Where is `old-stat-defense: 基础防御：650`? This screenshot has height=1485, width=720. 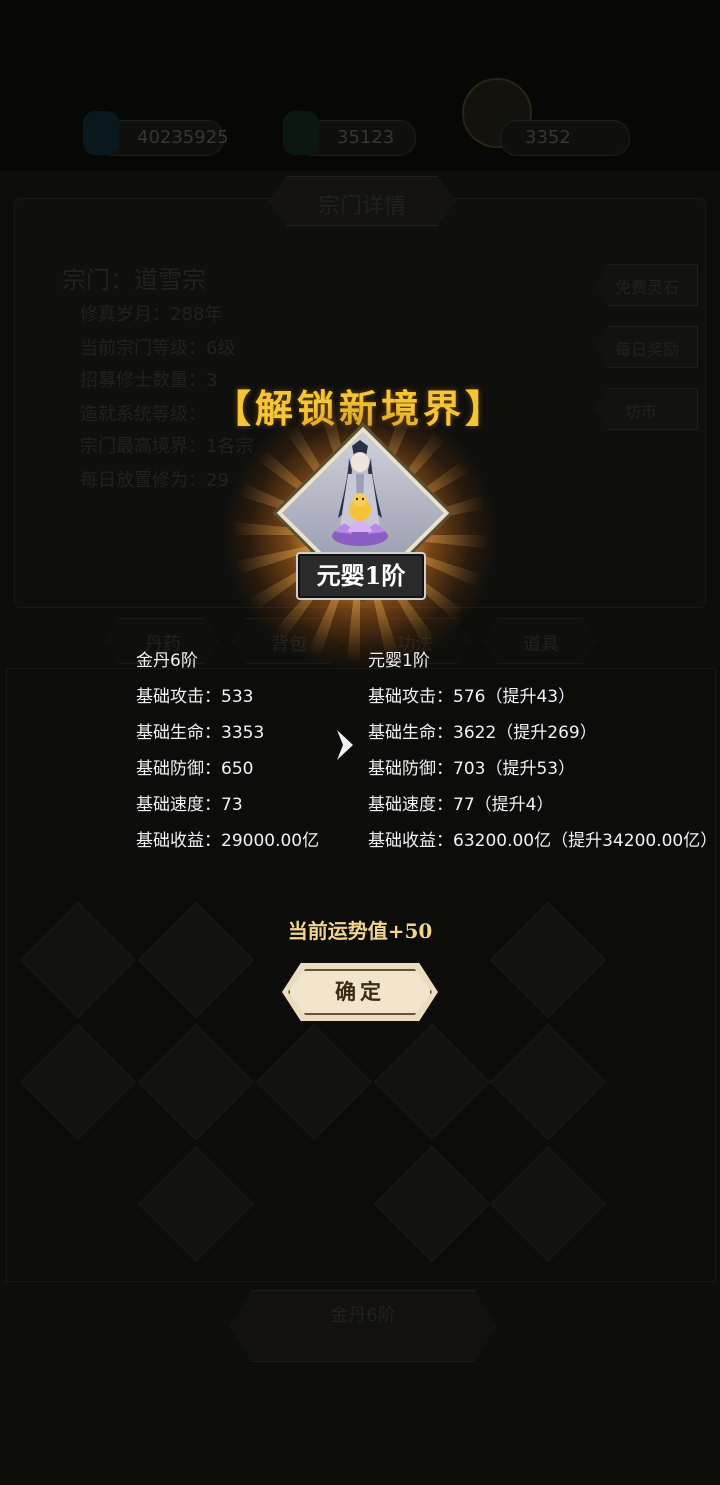
old-stat-defense: 基础防御：650 is located at coordinates (195, 769).